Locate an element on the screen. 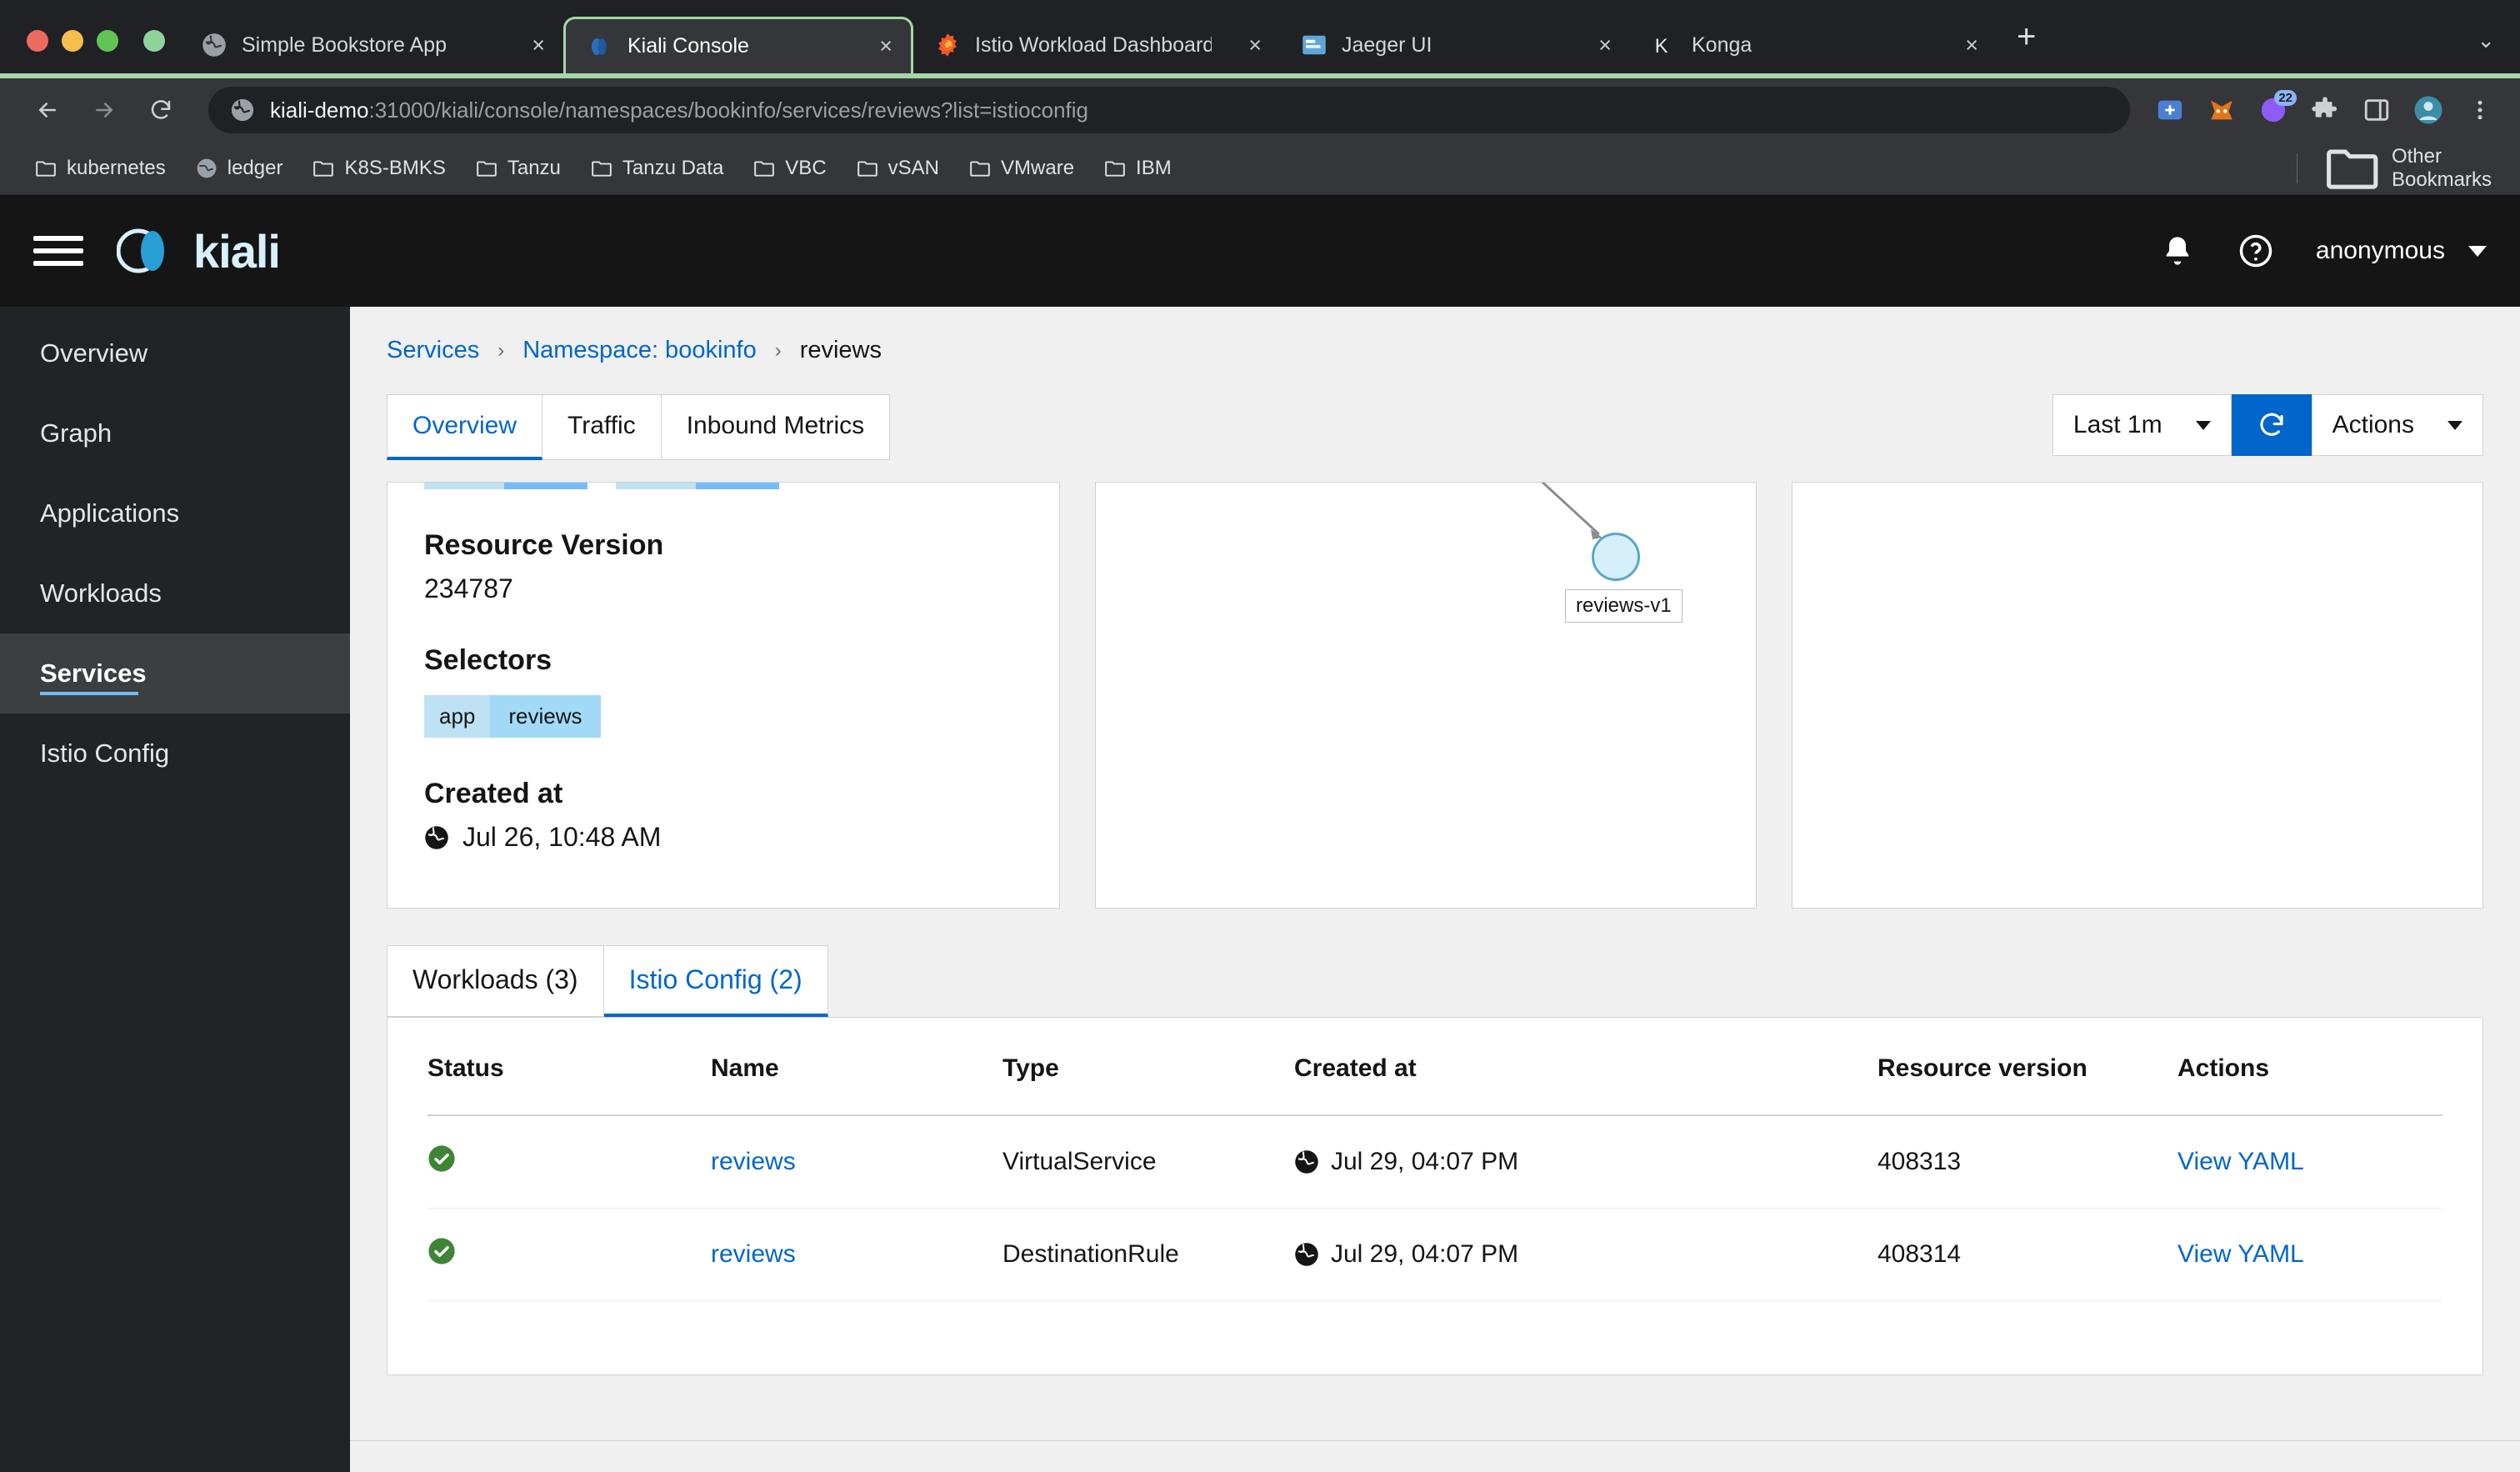 This screenshot has height=1472, width=2520. bookmark-ledger: ledger is located at coordinates (239, 168).